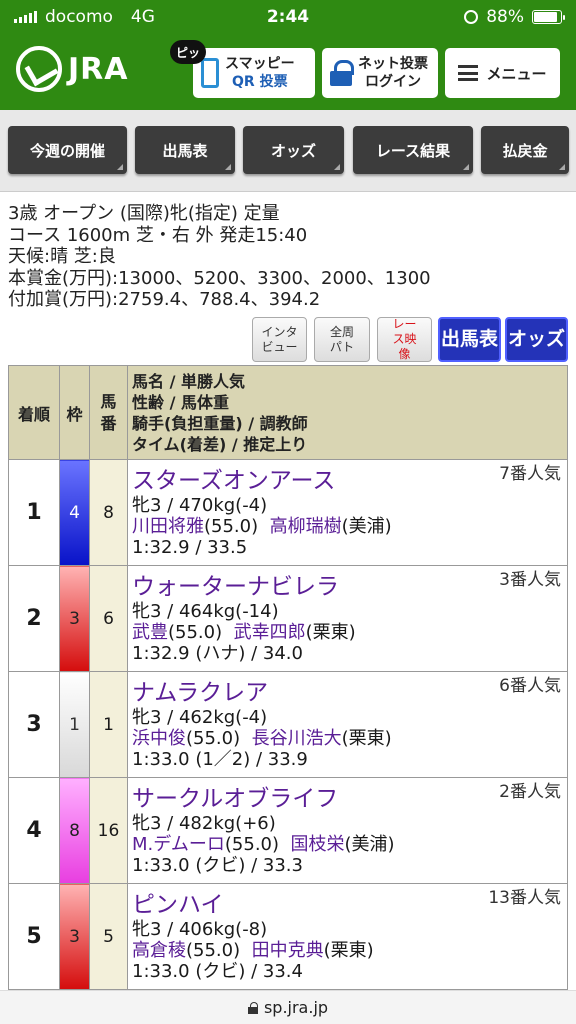 Image resolution: width=576 pixels, height=1024 pixels. I want to click on frame-badge: 3, so click(74, 936).